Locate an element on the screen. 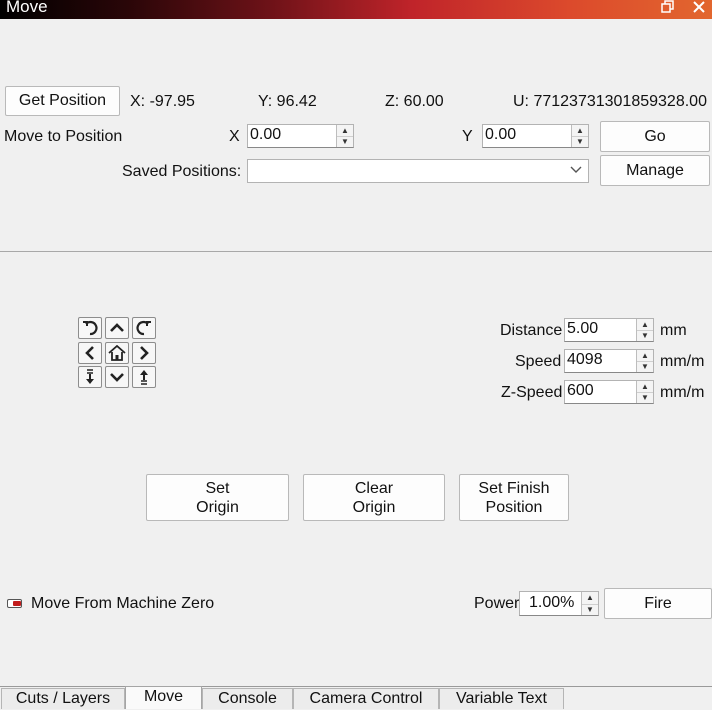  power-spinbox: 1.00% ▲ ▼ is located at coordinates (559, 603).